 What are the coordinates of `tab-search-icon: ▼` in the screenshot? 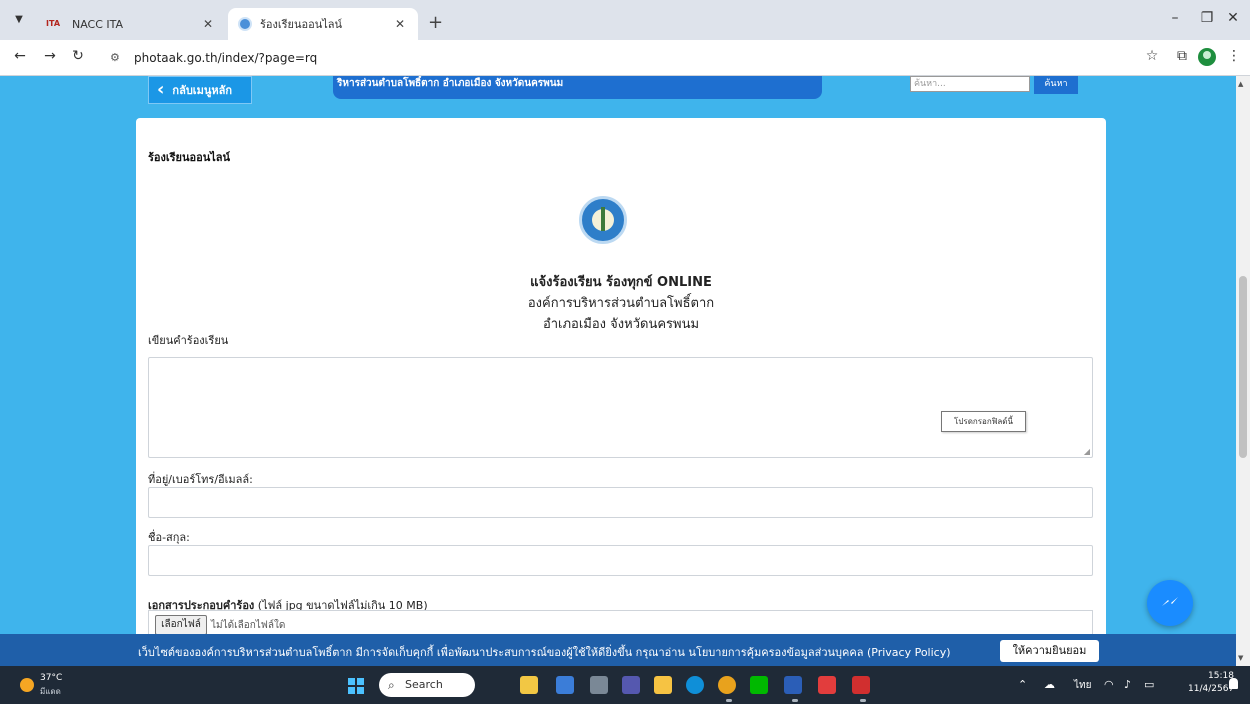 It's located at (19, 20).